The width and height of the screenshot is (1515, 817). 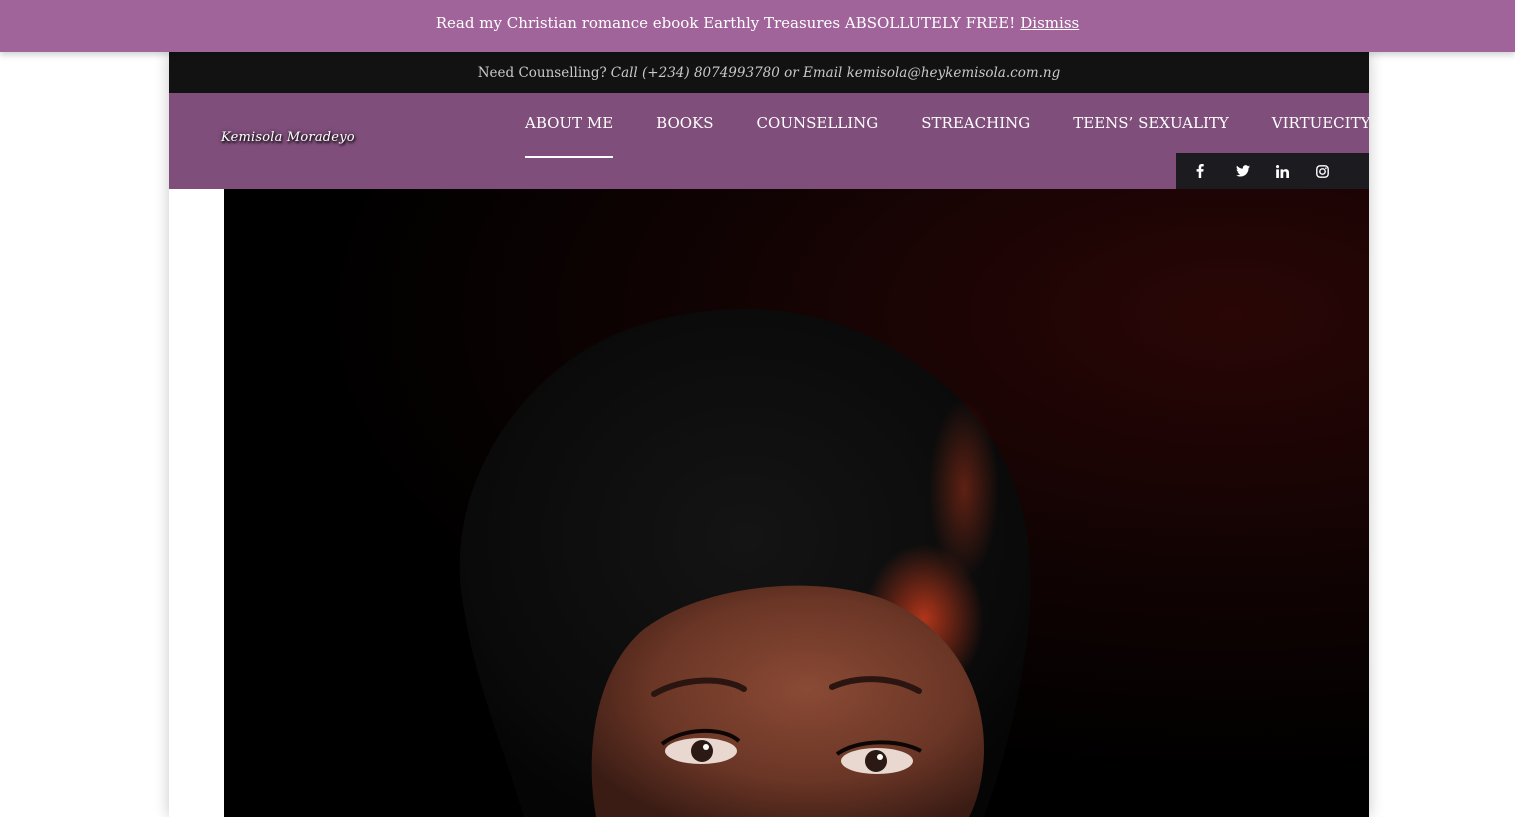 I want to click on nav-item-label: BOOKS, so click(x=685, y=123).